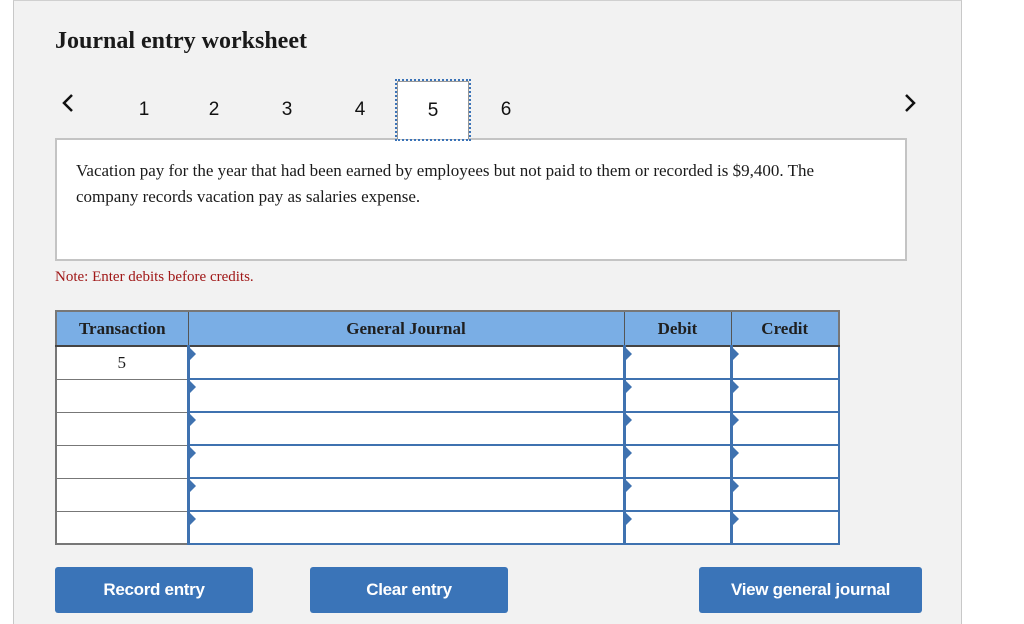 The width and height of the screenshot is (1024, 624). I want to click on header-general-journal: General Journal, so click(406, 328).